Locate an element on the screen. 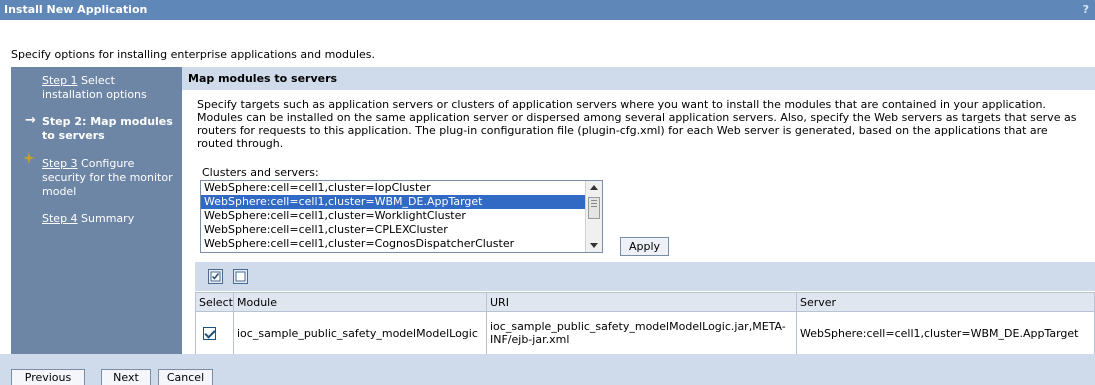 This screenshot has width=1095, height=385. apply-button: Apply is located at coordinates (644, 246).